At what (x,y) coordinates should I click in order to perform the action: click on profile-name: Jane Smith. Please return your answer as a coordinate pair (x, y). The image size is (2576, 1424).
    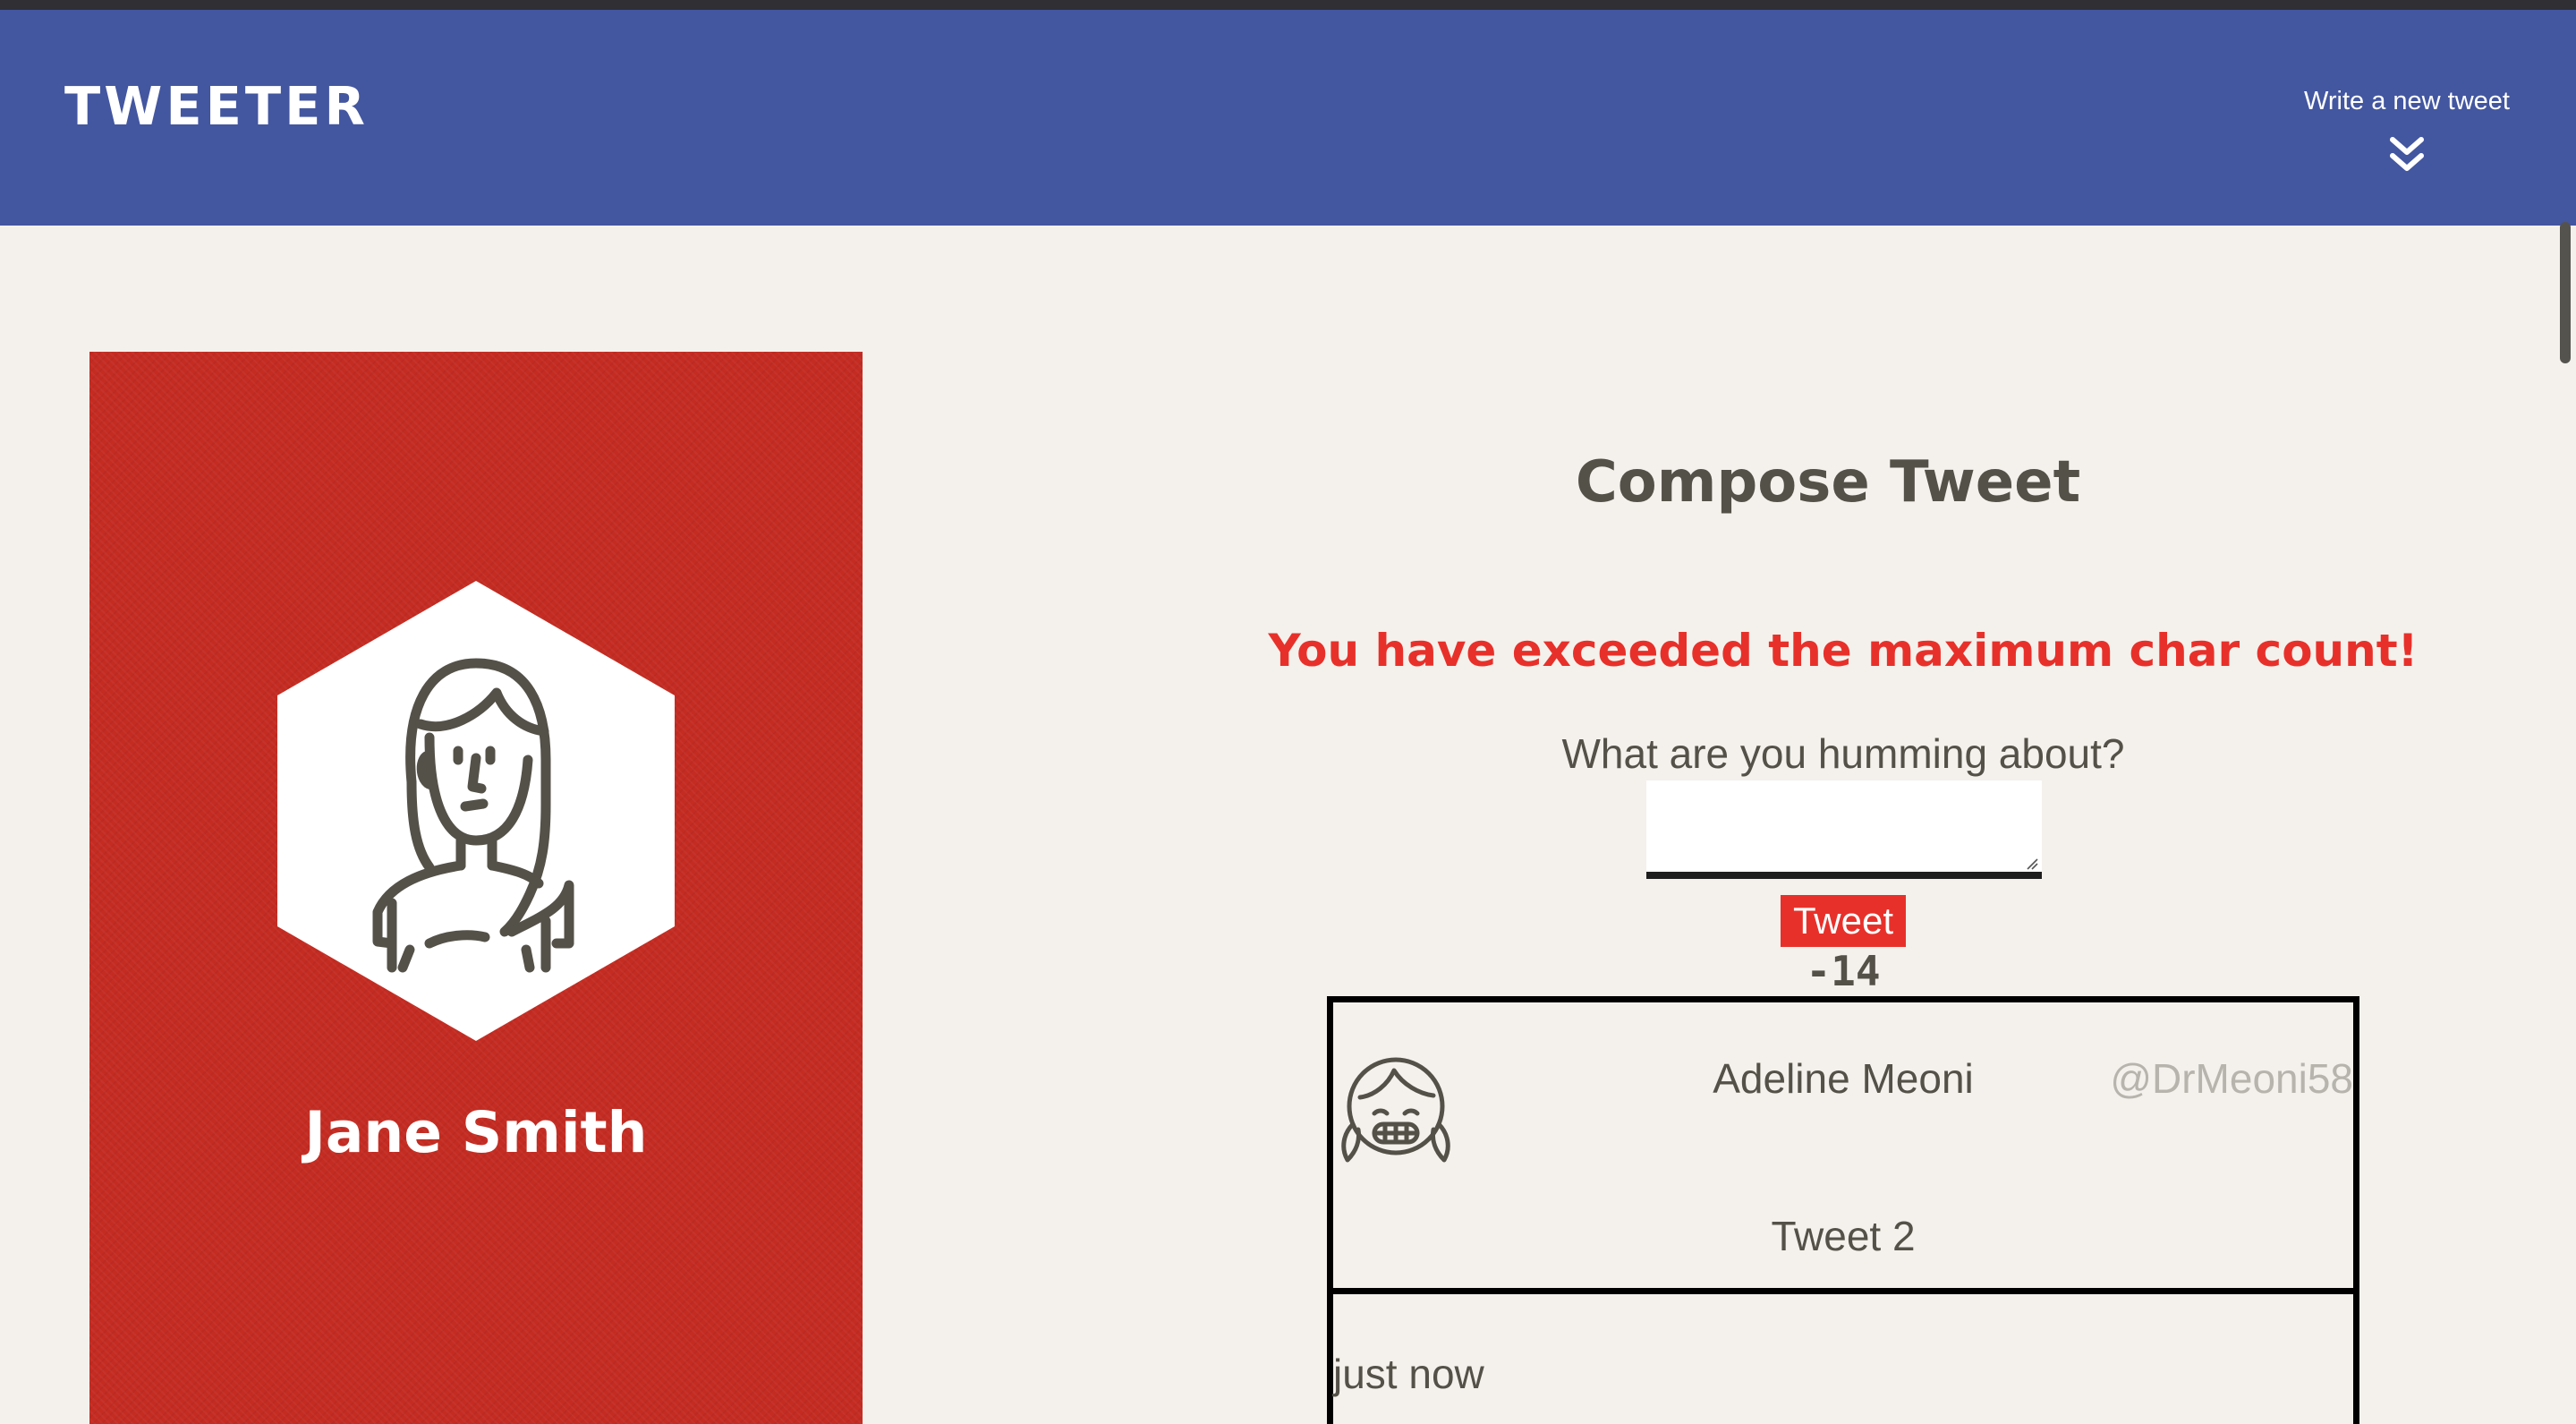
    Looking at the image, I should click on (476, 1132).